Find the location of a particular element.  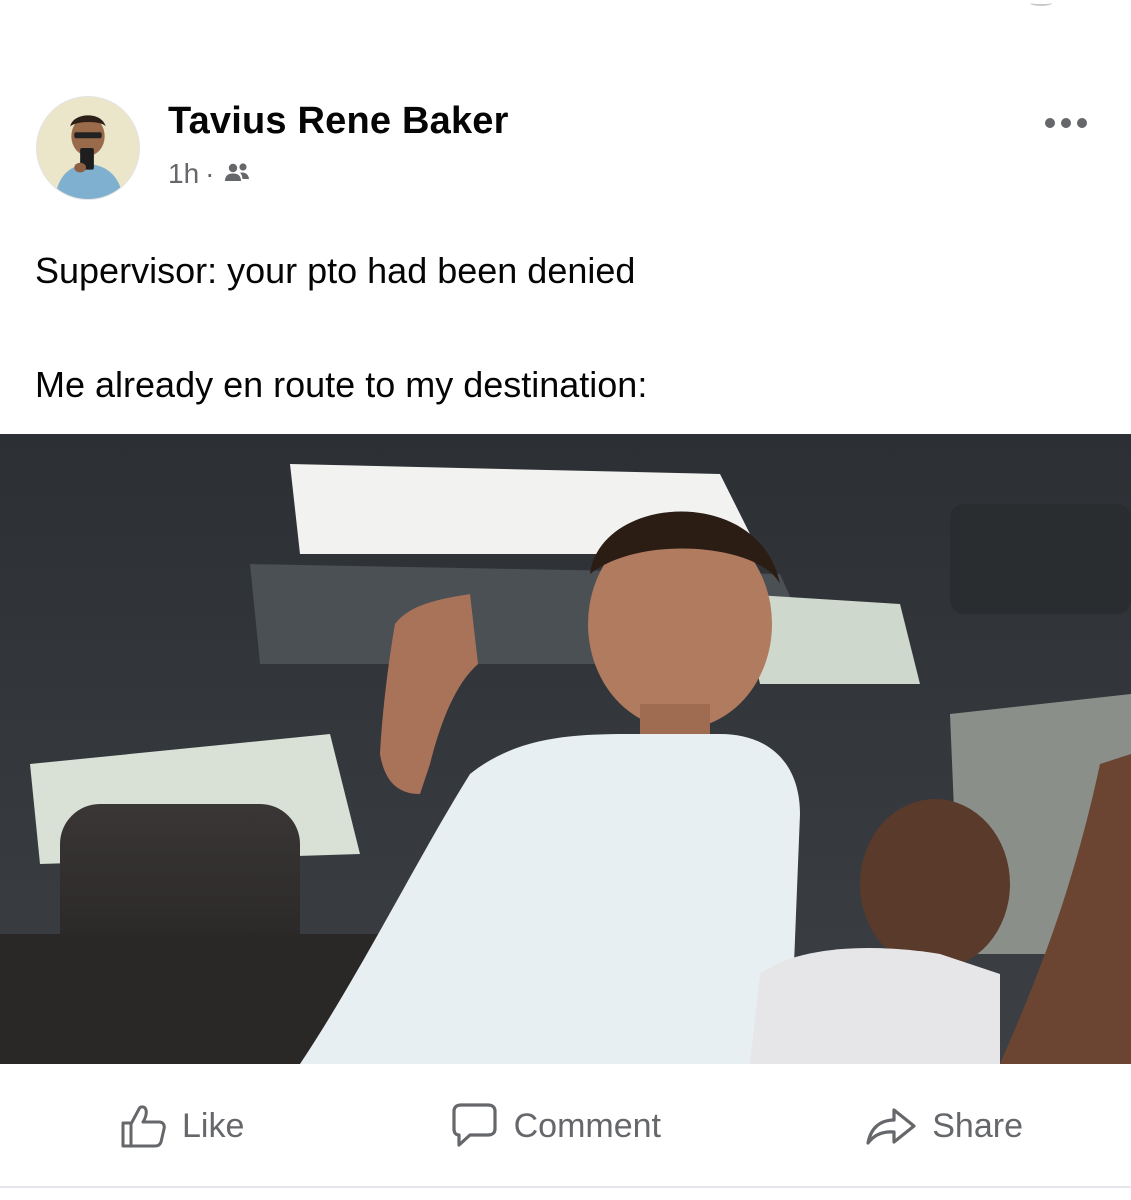

friends-icon is located at coordinates (237, 174).